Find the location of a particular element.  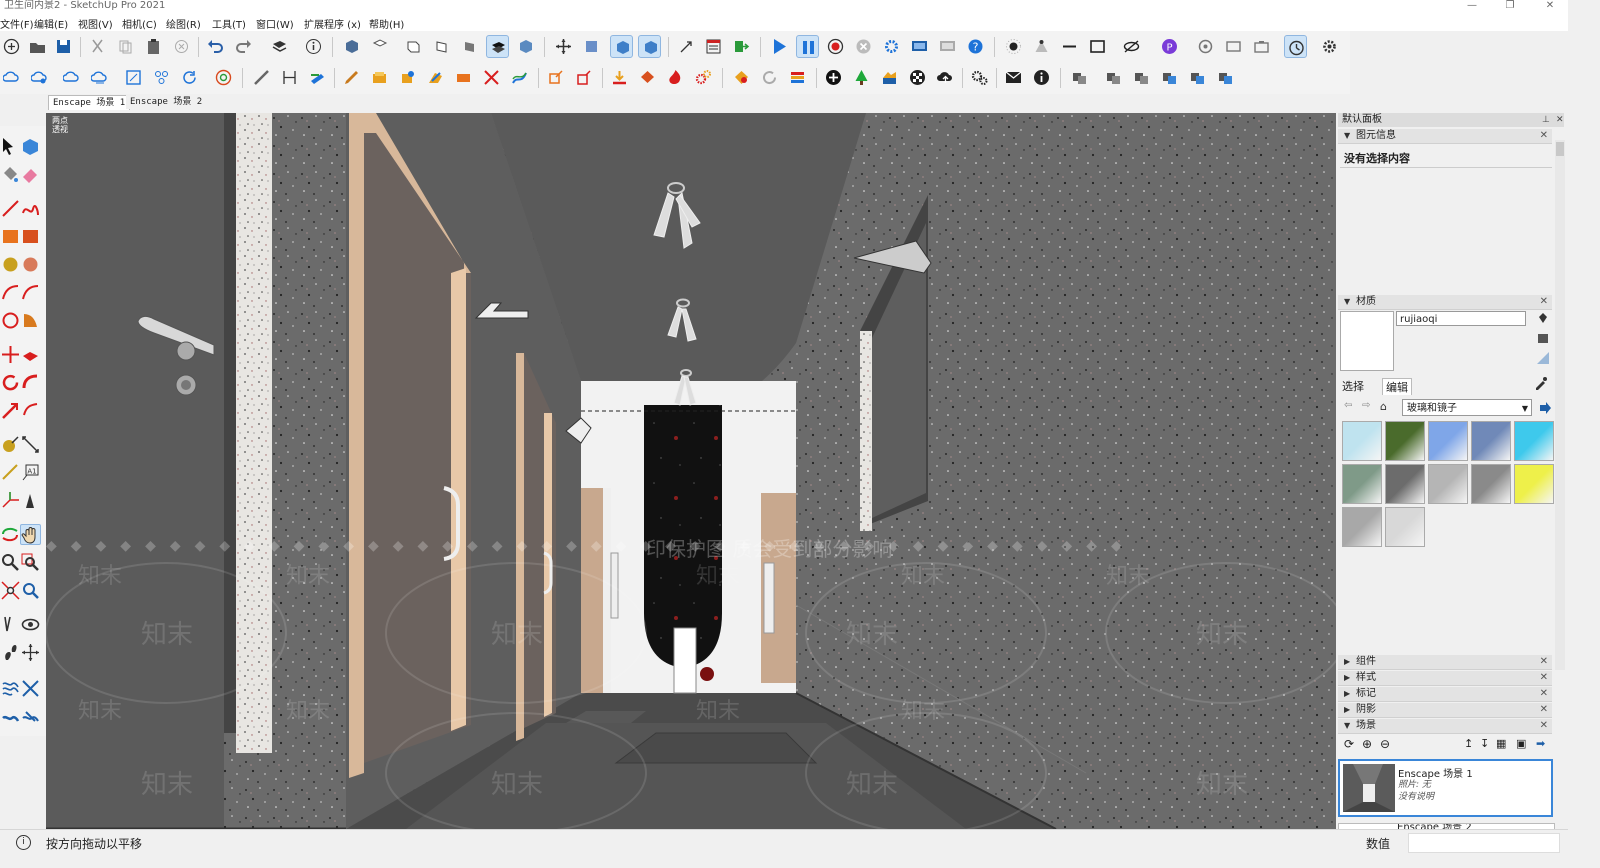

report-button is located at coordinates (713, 46).